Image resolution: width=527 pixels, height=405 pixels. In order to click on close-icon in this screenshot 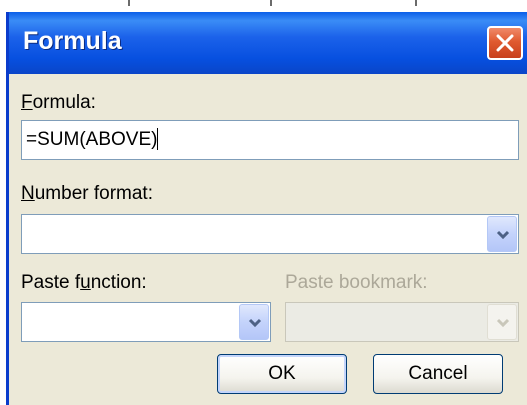, I will do `click(505, 43)`.